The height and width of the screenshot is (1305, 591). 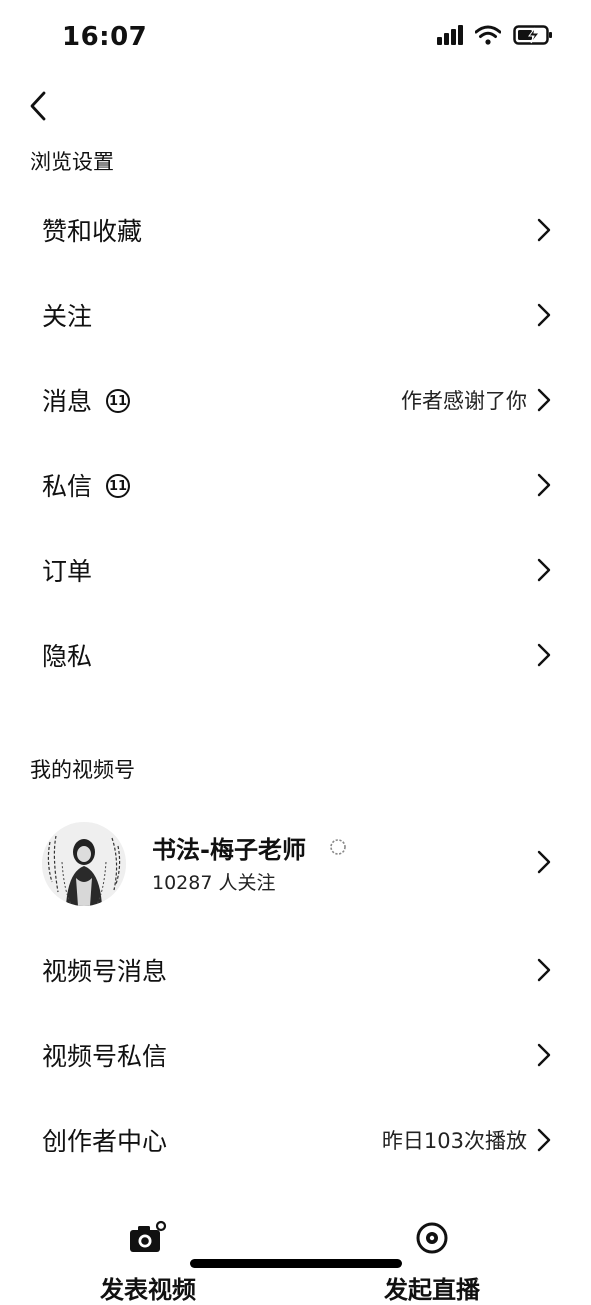 What do you see at coordinates (450, 35) in the screenshot?
I see `signal-icon` at bounding box center [450, 35].